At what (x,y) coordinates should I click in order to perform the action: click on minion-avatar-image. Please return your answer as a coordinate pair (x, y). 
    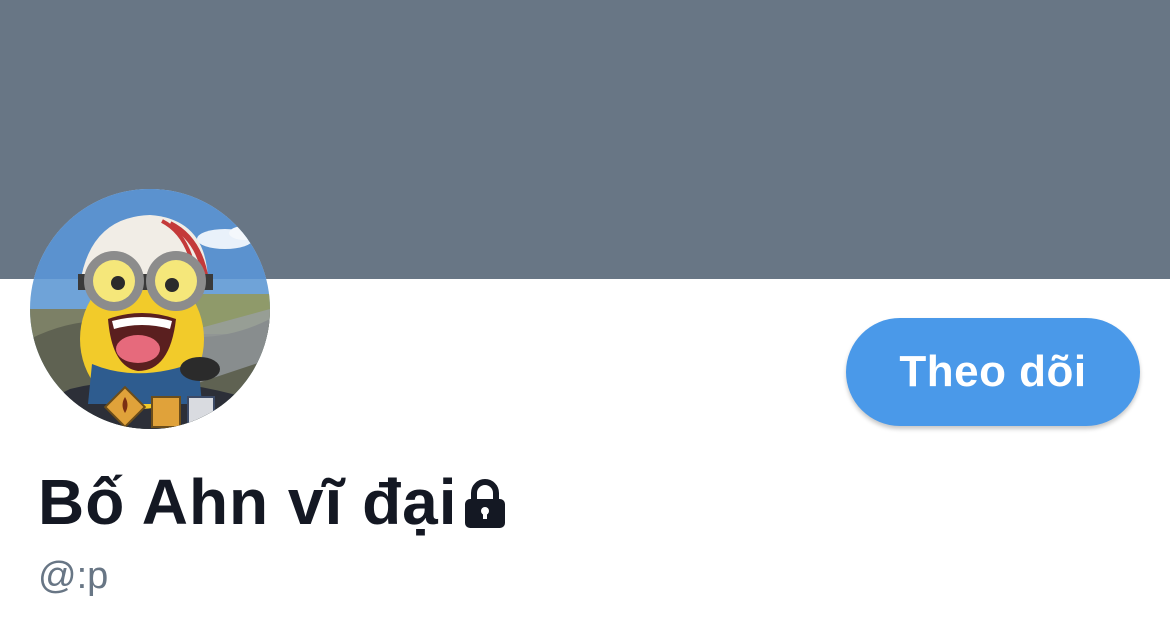
    Looking at the image, I should click on (150, 309).